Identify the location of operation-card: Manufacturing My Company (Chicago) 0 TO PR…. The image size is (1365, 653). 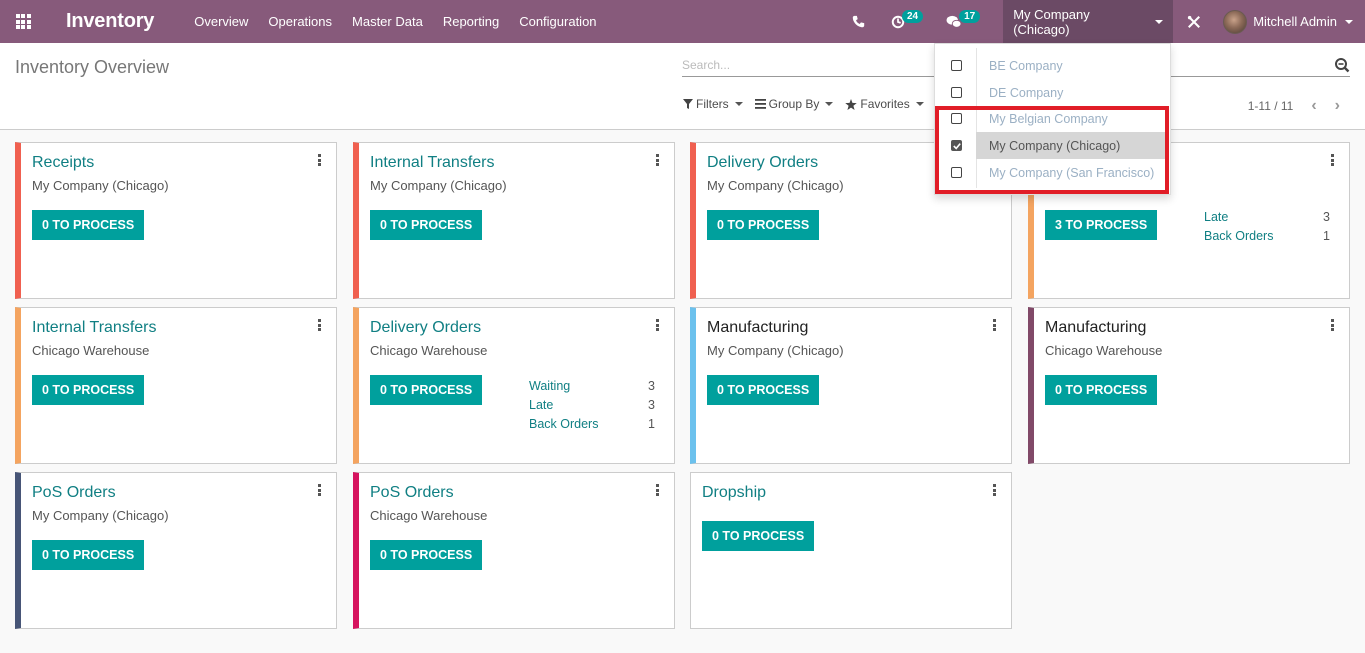
(851, 385).